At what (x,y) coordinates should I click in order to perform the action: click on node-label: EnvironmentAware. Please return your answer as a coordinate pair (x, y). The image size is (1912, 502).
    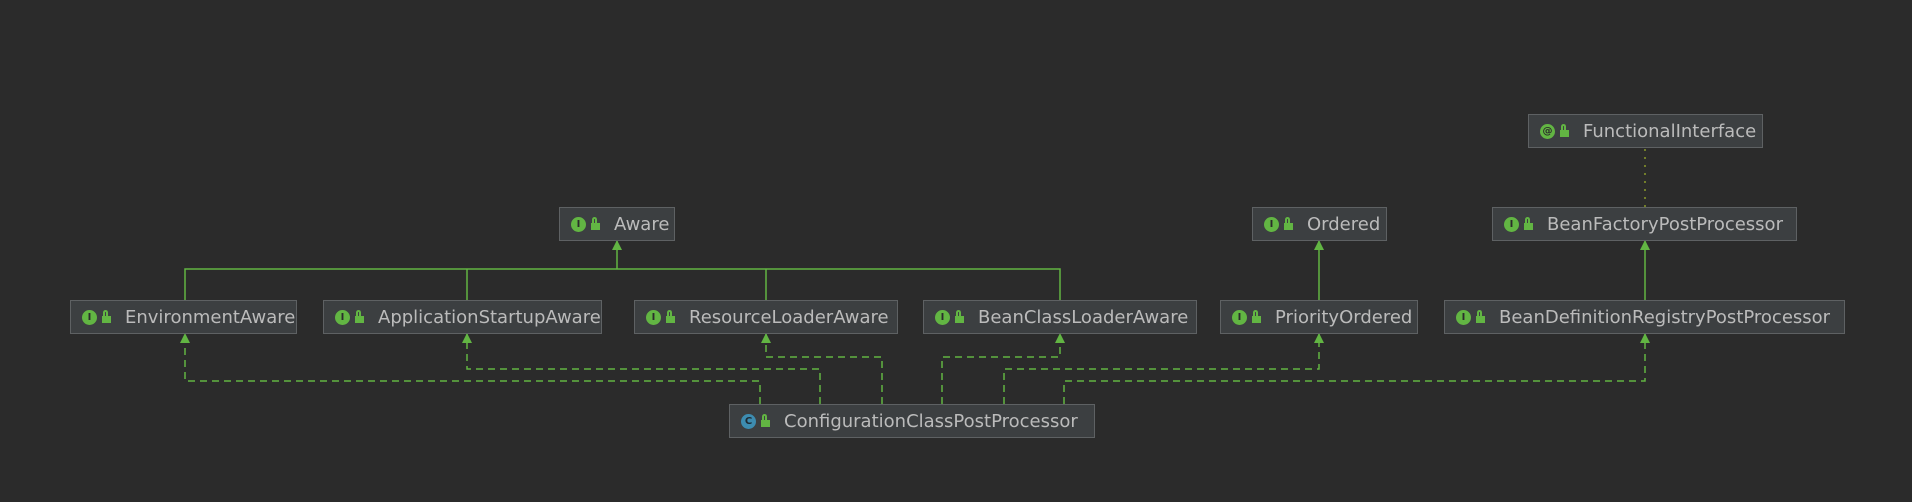
    Looking at the image, I should click on (210, 317).